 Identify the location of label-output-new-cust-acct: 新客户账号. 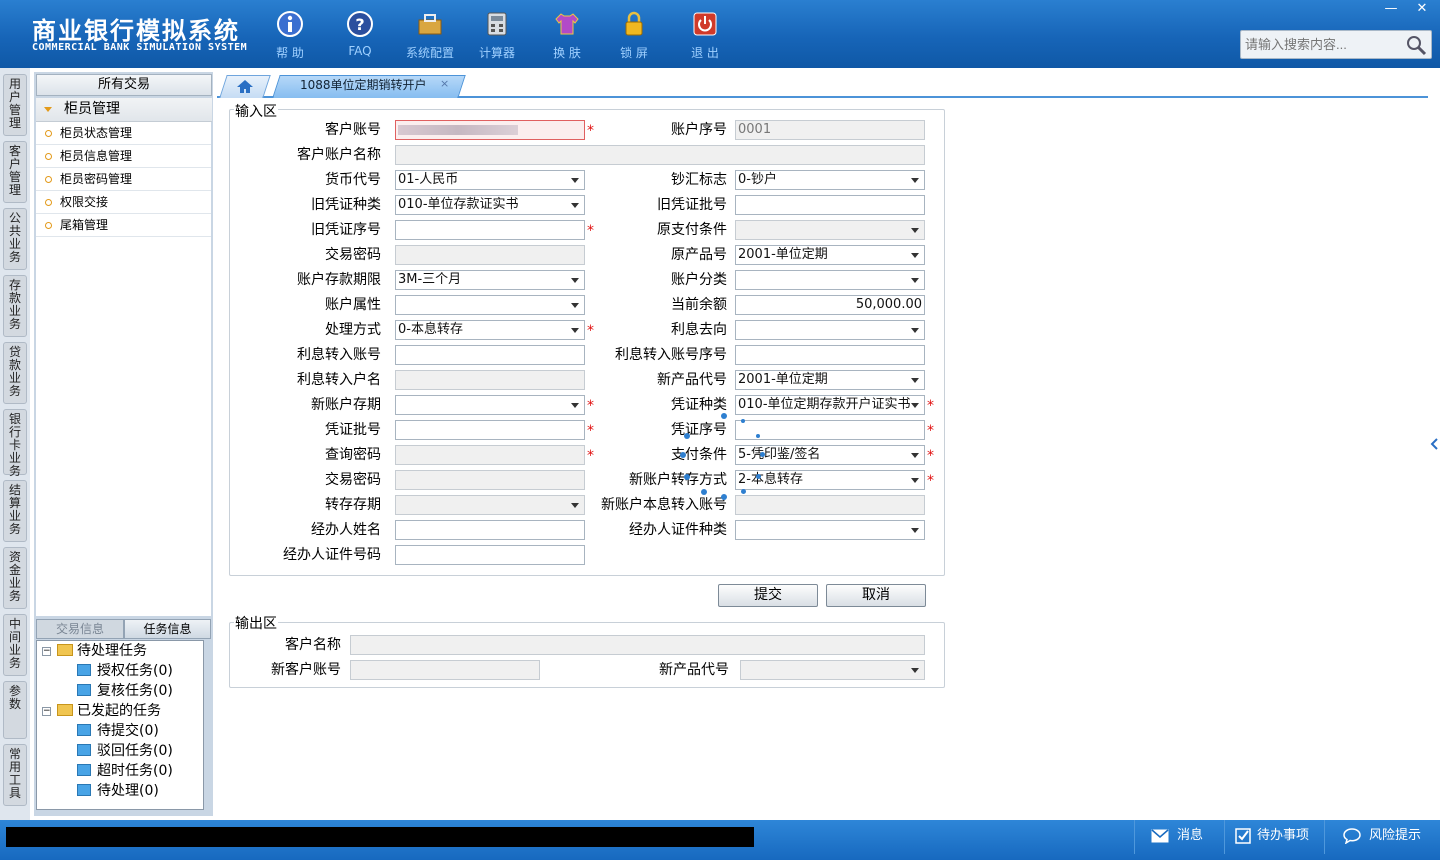
(306, 670).